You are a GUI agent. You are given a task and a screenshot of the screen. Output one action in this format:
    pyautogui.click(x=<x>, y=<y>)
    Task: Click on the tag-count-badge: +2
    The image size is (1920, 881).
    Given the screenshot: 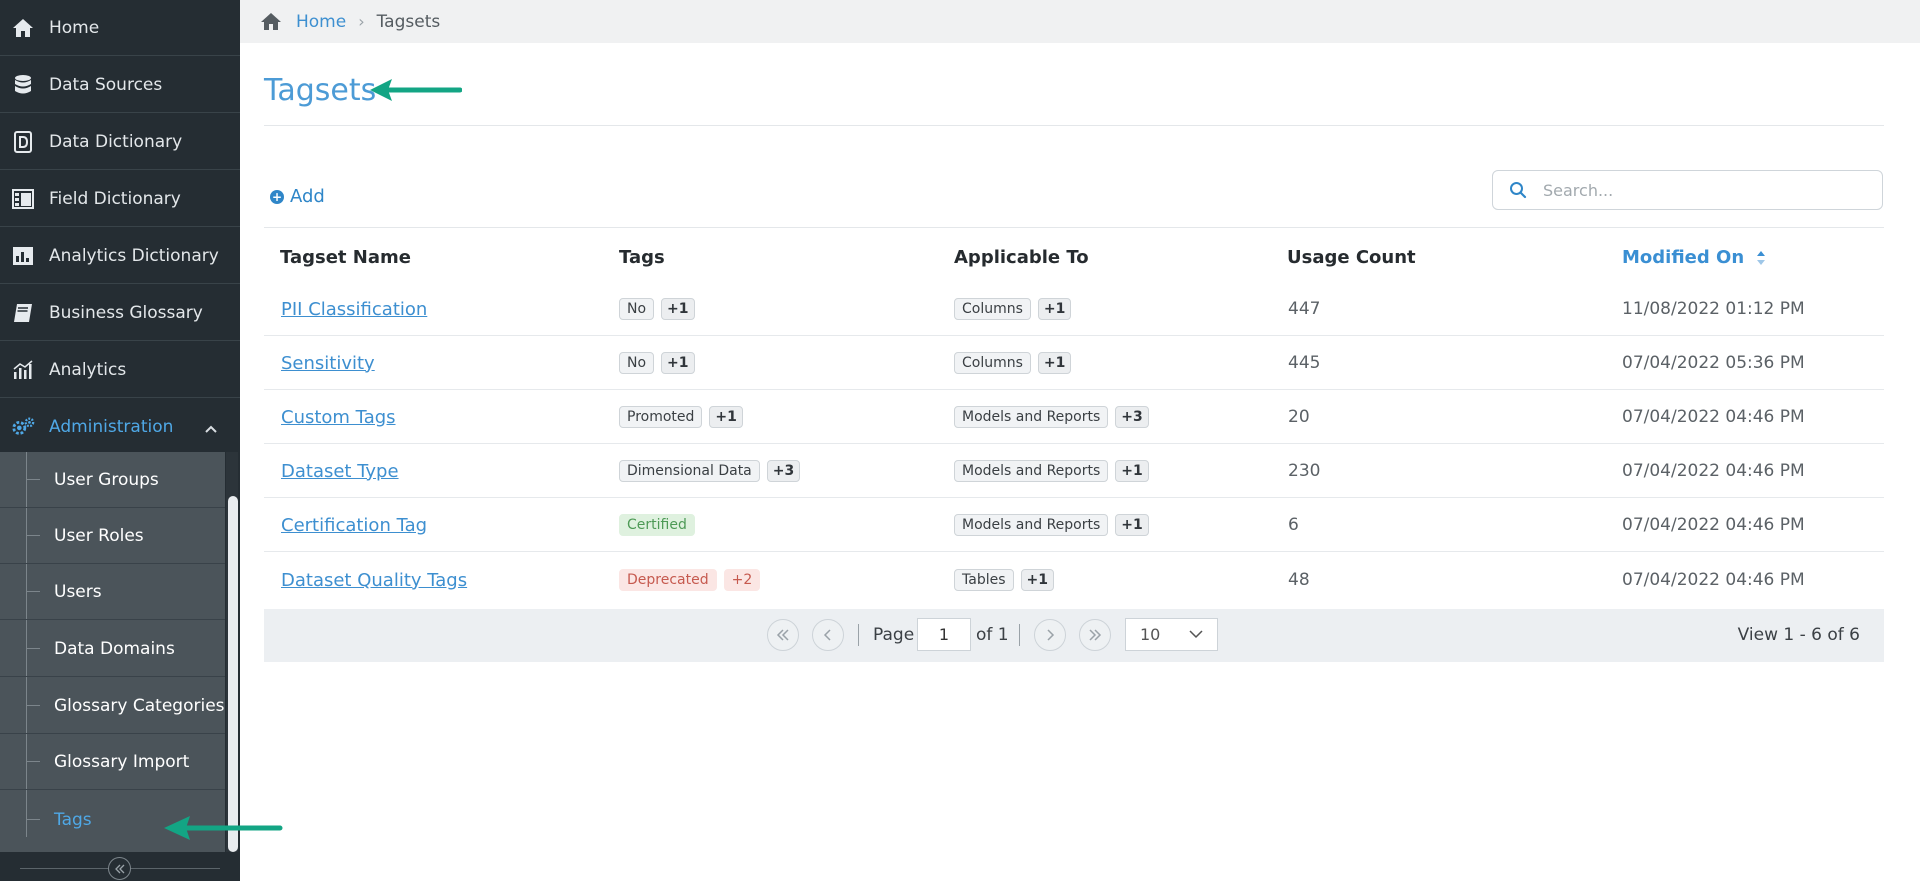 What is the action you would take?
    pyautogui.click(x=742, y=580)
    